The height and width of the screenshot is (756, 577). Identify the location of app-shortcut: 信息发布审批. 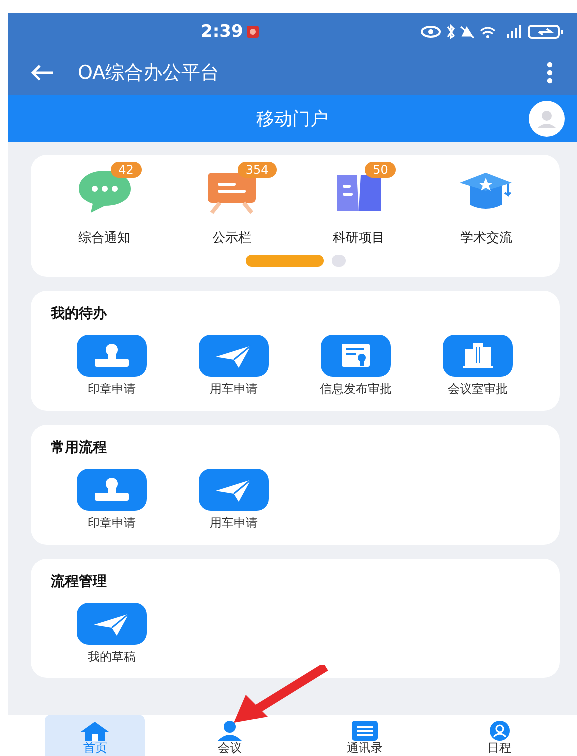
(356, 366).